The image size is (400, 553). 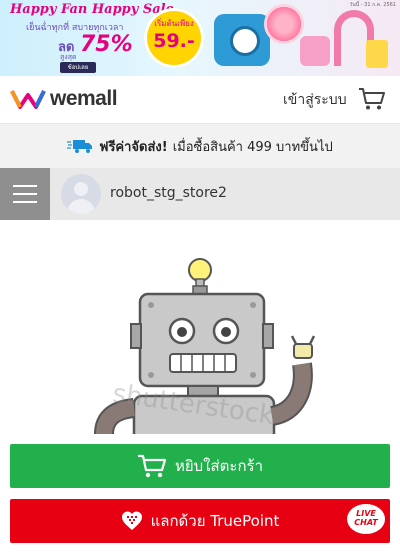 What do you see at coordinates (81, 194) in the screenshot?
I see `store-avatar` at bounding box center [81, 194].